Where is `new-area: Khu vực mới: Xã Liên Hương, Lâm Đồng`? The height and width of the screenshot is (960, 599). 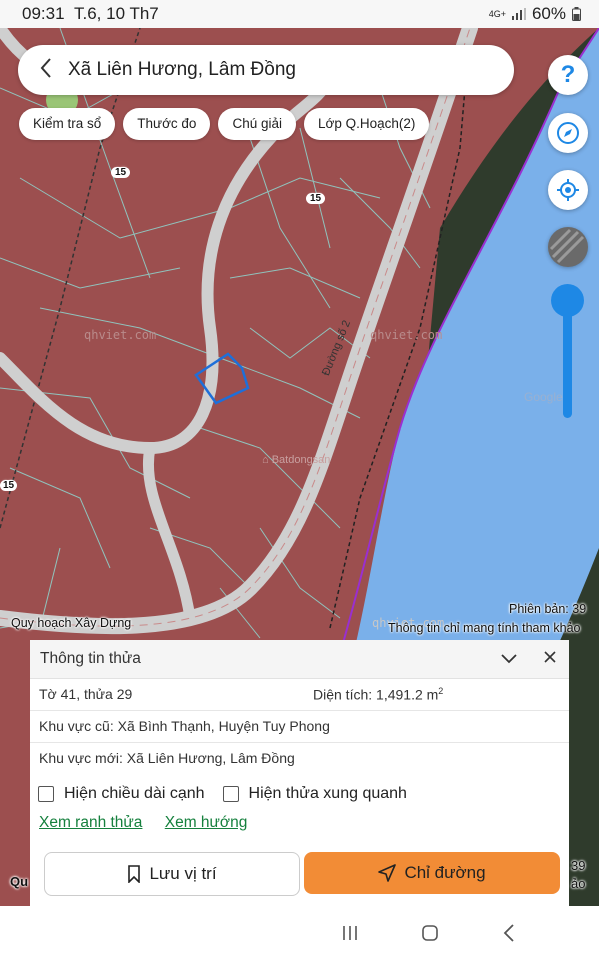 new-area: Khu vực mới: Xã Liên Hương, Lâm Đồng is located at coordinates (167, 758).